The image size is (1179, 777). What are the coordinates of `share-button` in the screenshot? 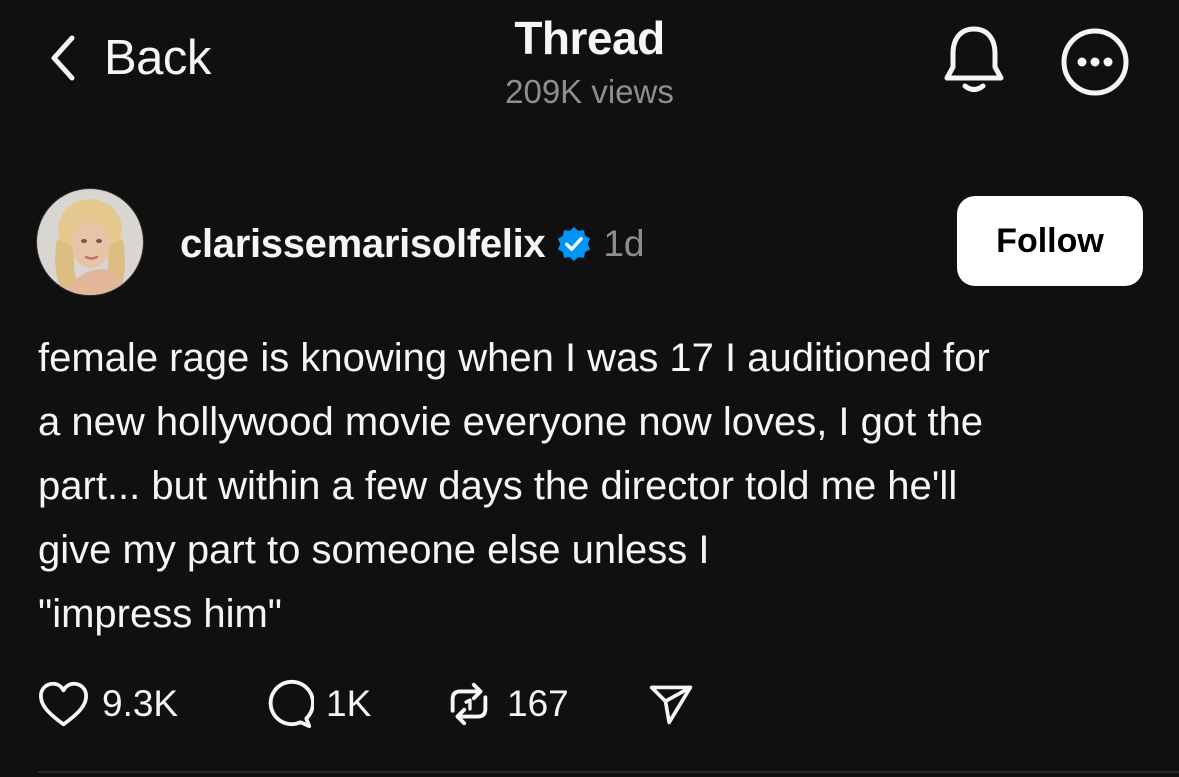 It's located at (671, 704).